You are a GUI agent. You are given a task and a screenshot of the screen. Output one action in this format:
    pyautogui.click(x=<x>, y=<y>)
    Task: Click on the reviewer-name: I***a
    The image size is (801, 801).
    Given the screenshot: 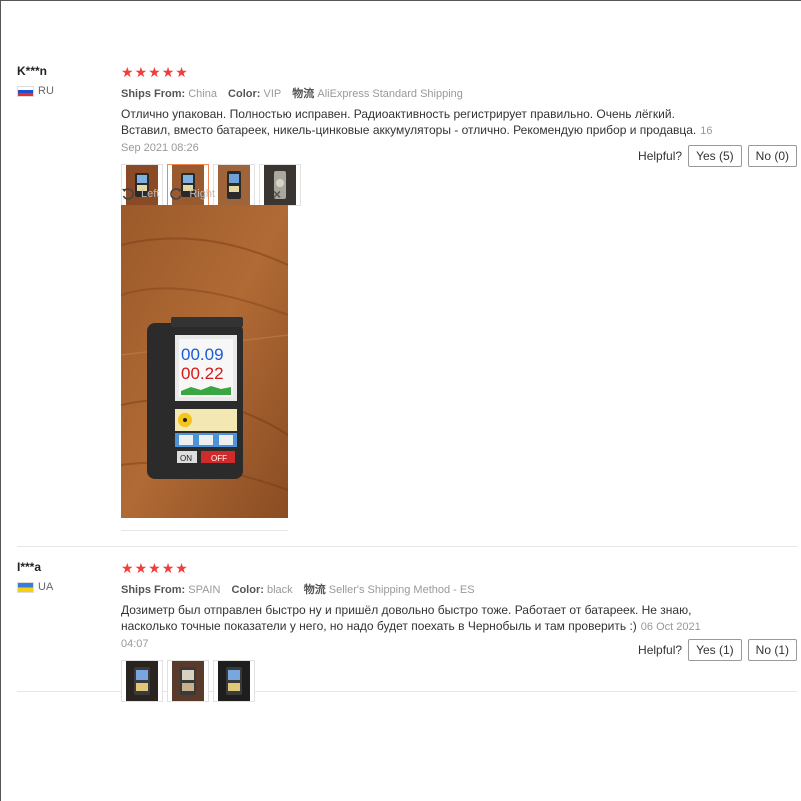 What is the action you would take?
    pyautogui.click(x=29, y=567)
    